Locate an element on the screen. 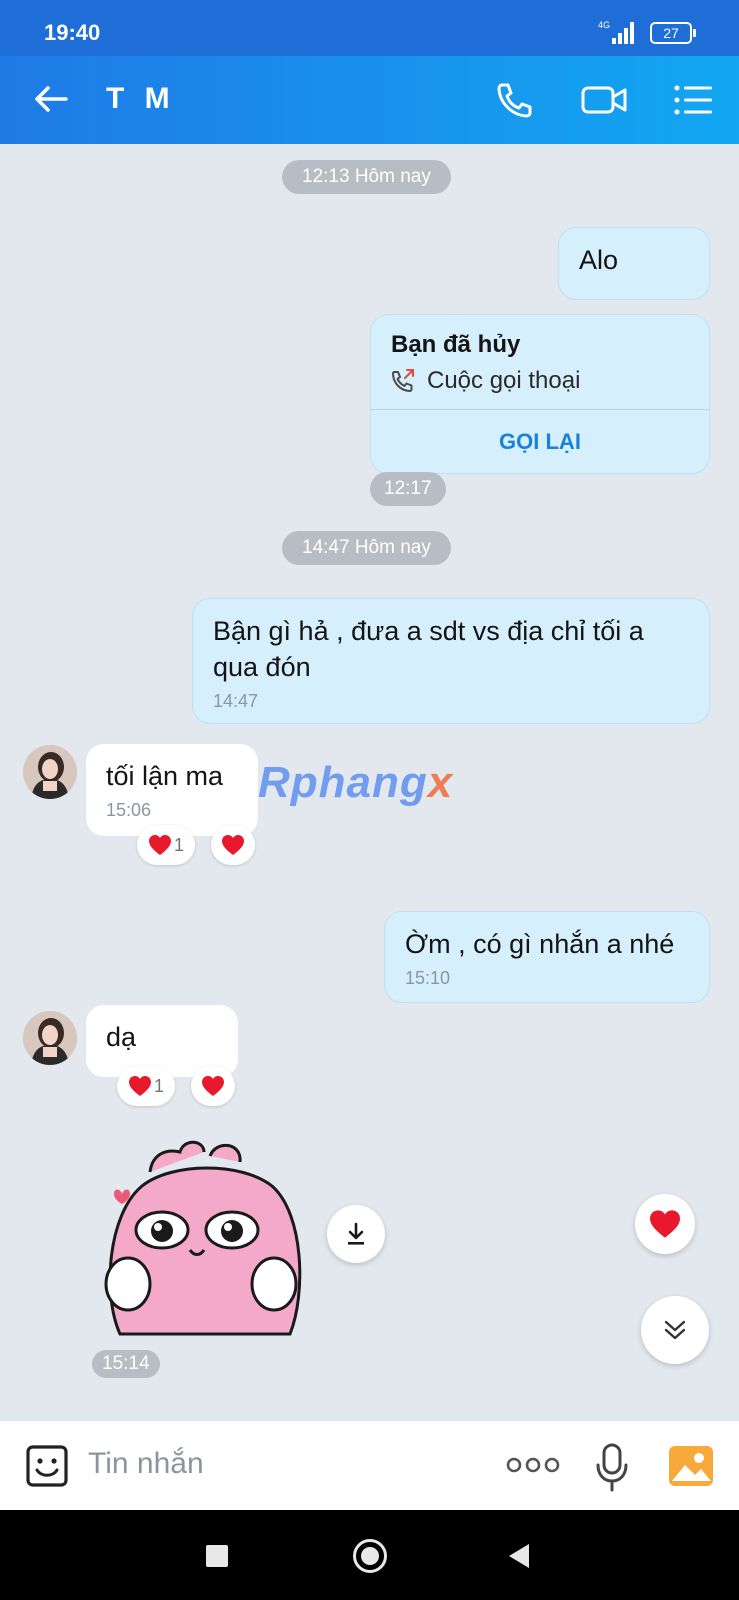  message-bubble-toi-lan-ma: tối lận ma 15:06 is located at coordinates (172, 790).